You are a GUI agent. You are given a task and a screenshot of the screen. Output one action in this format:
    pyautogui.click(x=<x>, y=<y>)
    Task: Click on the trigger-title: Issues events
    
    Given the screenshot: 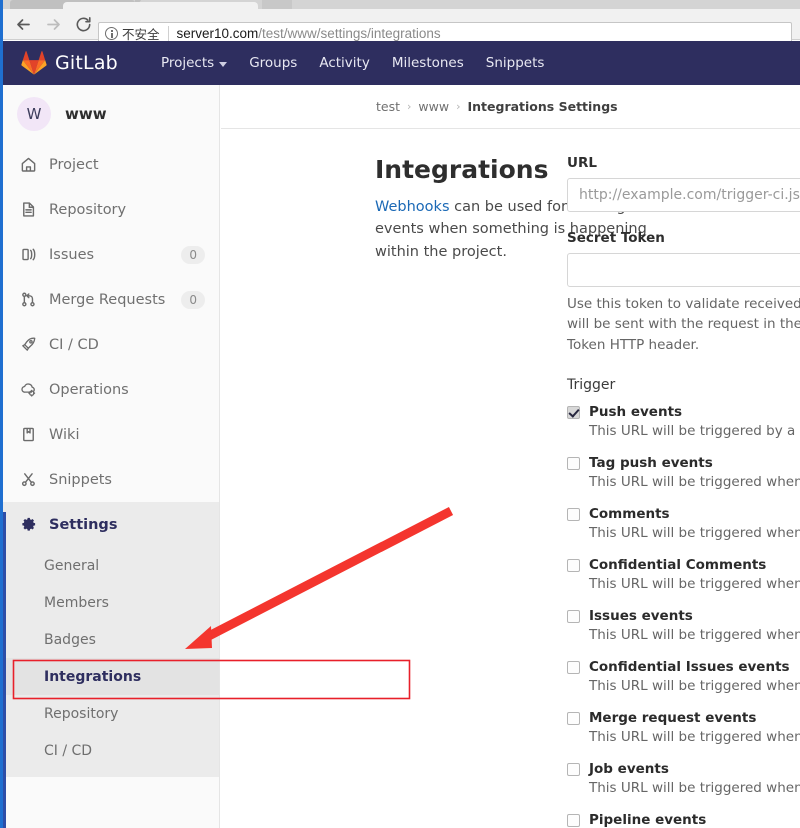 What is the action you would take?
    pyautogui.click(x=641, y=615)
    